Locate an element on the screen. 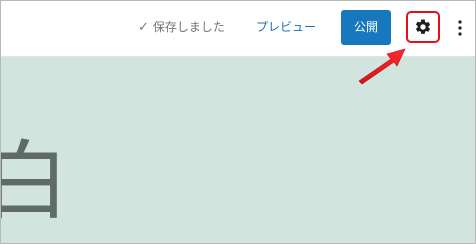 The height and width of the screenshot is (244, 476). saved-status-label: 保存しました is located at coordinates (188, 27).